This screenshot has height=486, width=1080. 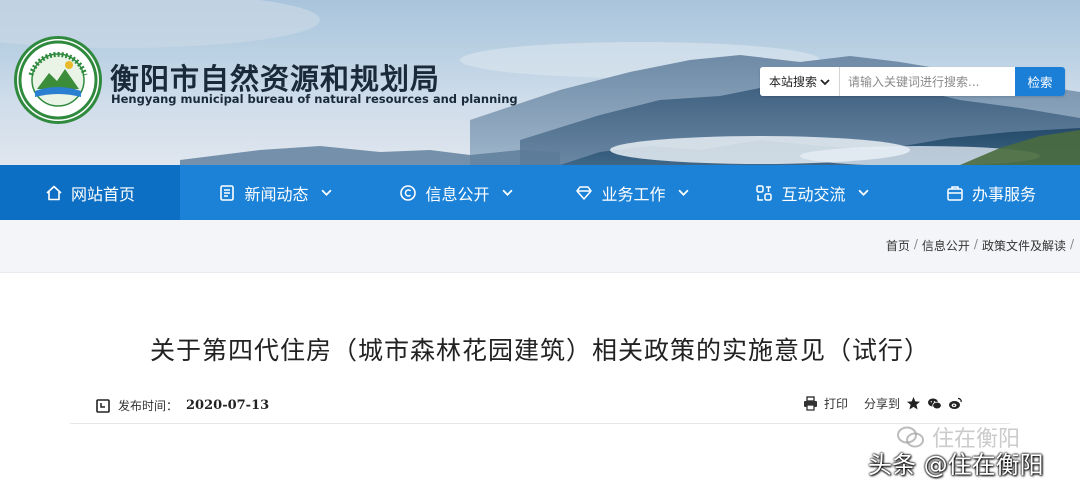 What do you see at coordinates (1024, 245) in the screenshot?
I see `breadcrumb-policy: 政策文件及解读` at bounding box center [1024, 245].